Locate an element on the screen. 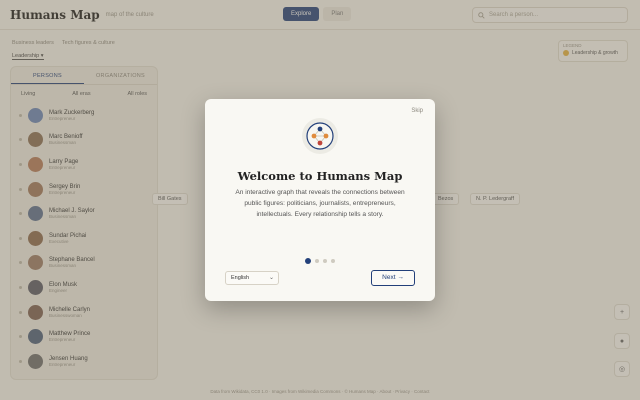  network-logo-icon is located at coordinates (320, 136).